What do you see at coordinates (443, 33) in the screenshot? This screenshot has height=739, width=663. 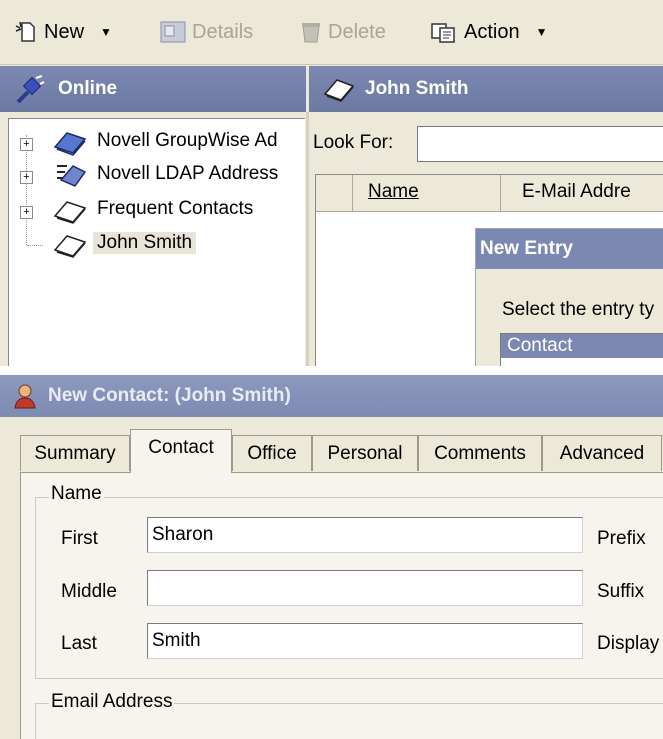 I see `action-icon` at bounding box center [443, 33].